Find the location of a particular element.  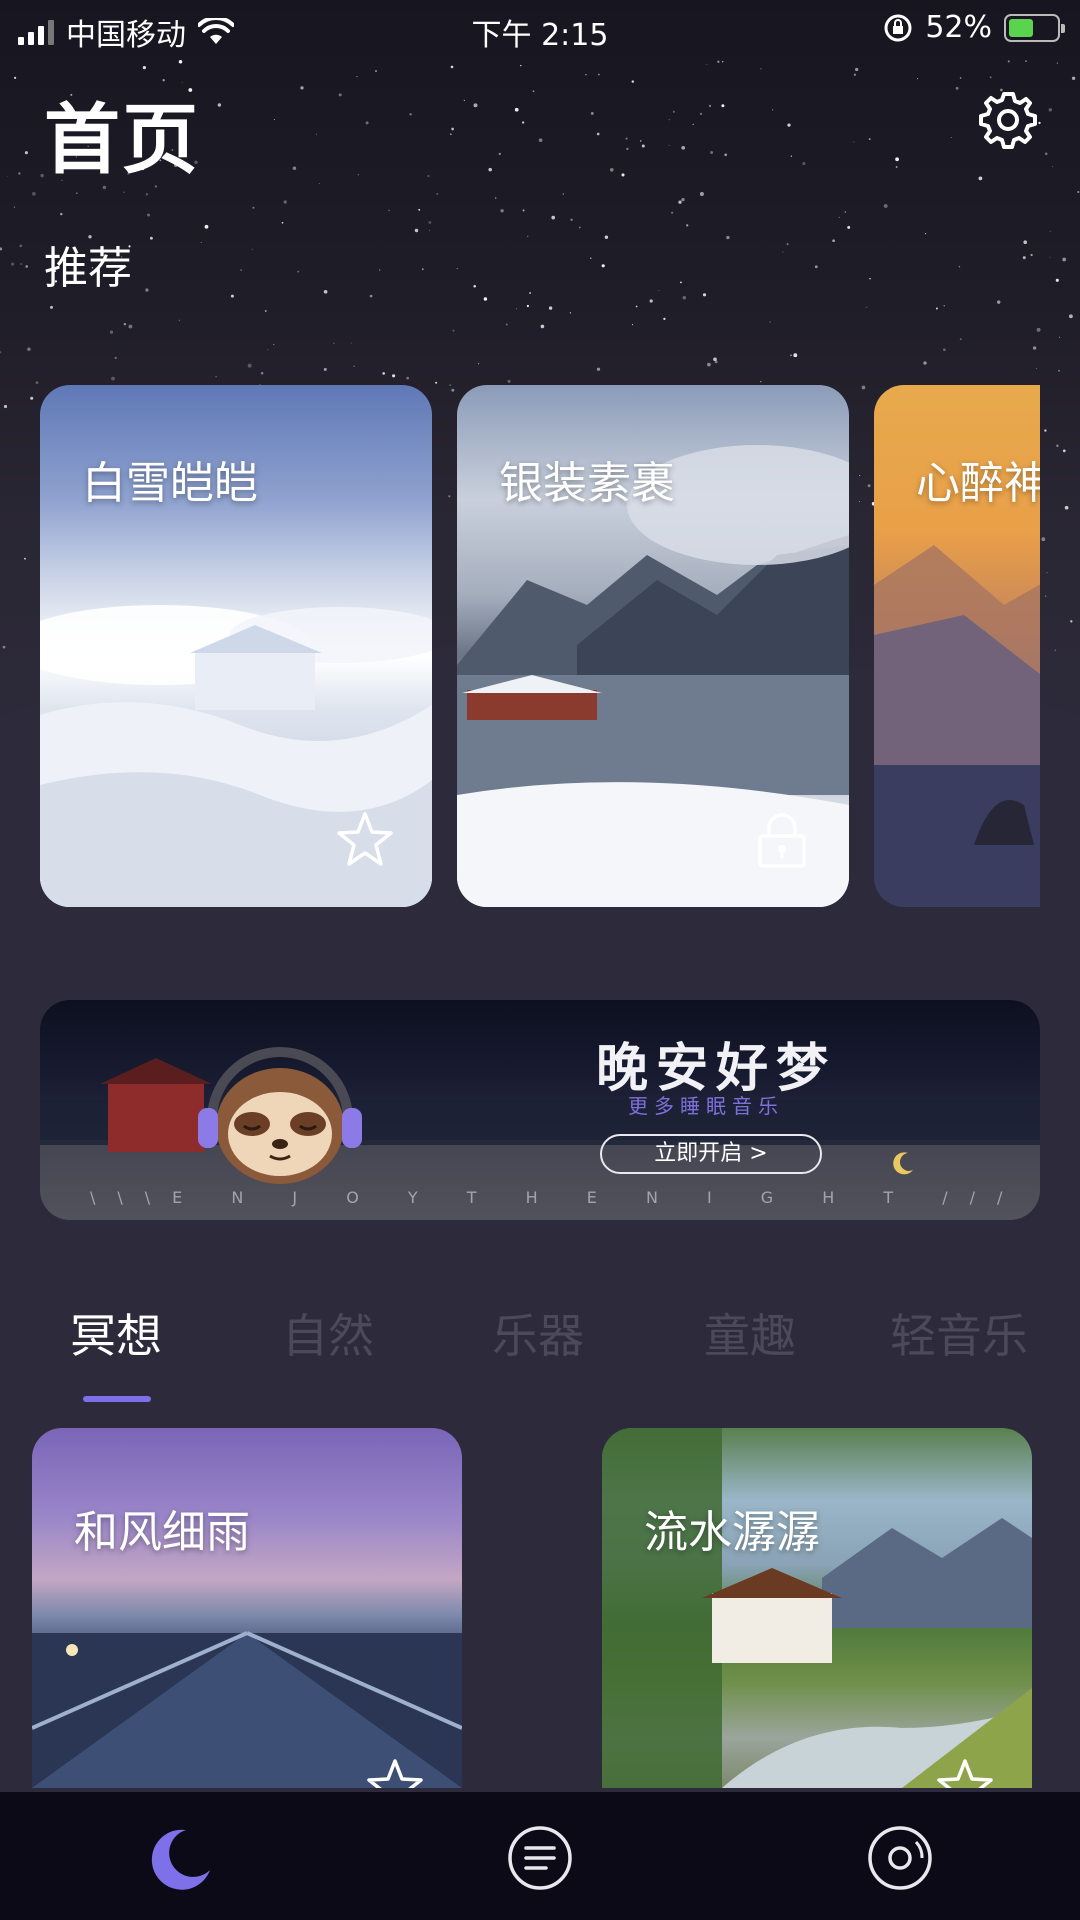

tab-light-music: 轻音乐 is located at coordinates (959, 1333).